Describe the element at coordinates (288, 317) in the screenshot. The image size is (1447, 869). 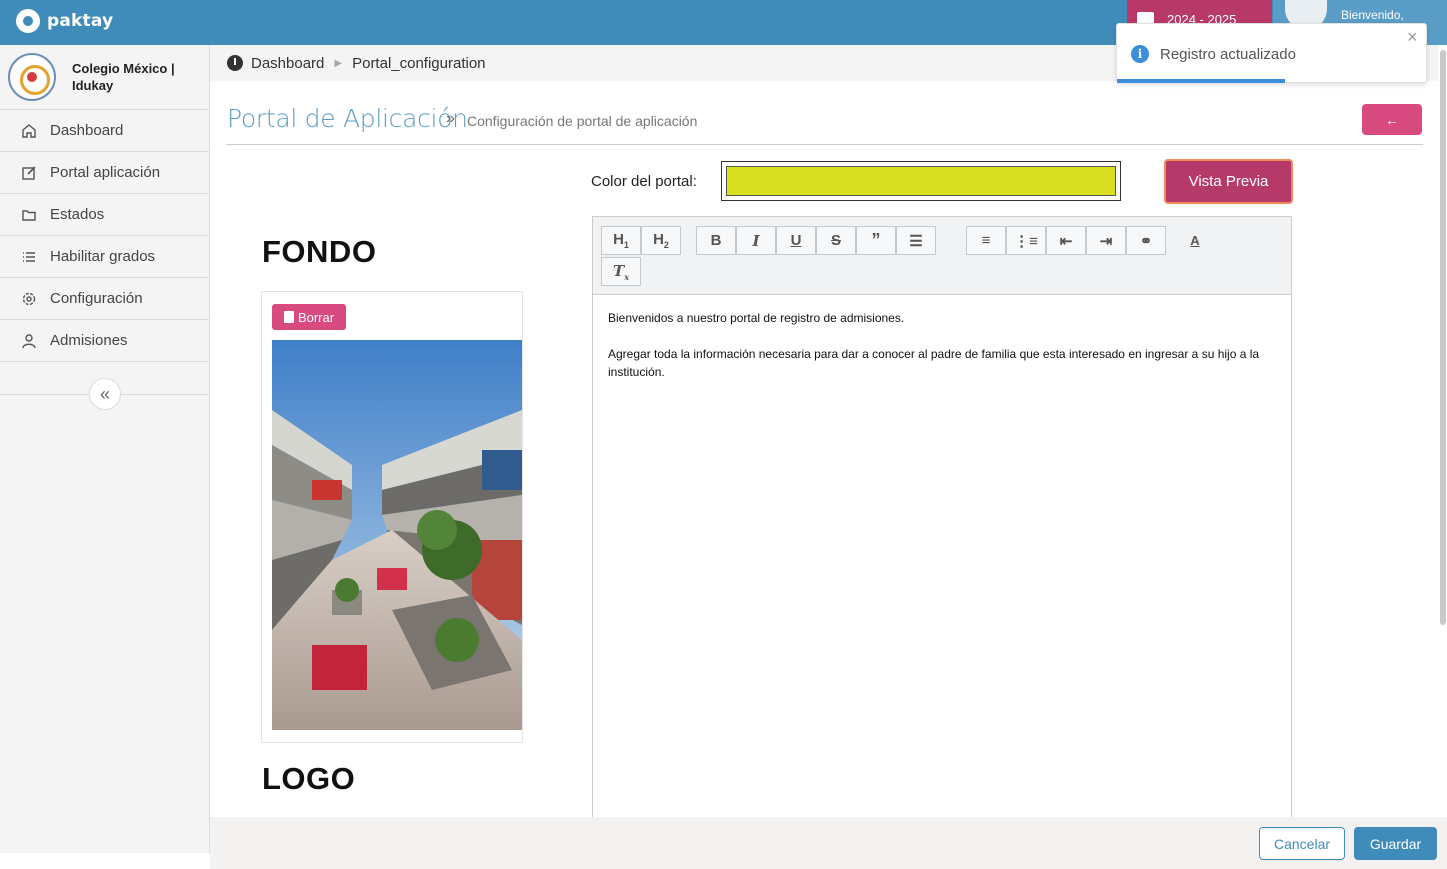
I see `trash-icon` at that location.